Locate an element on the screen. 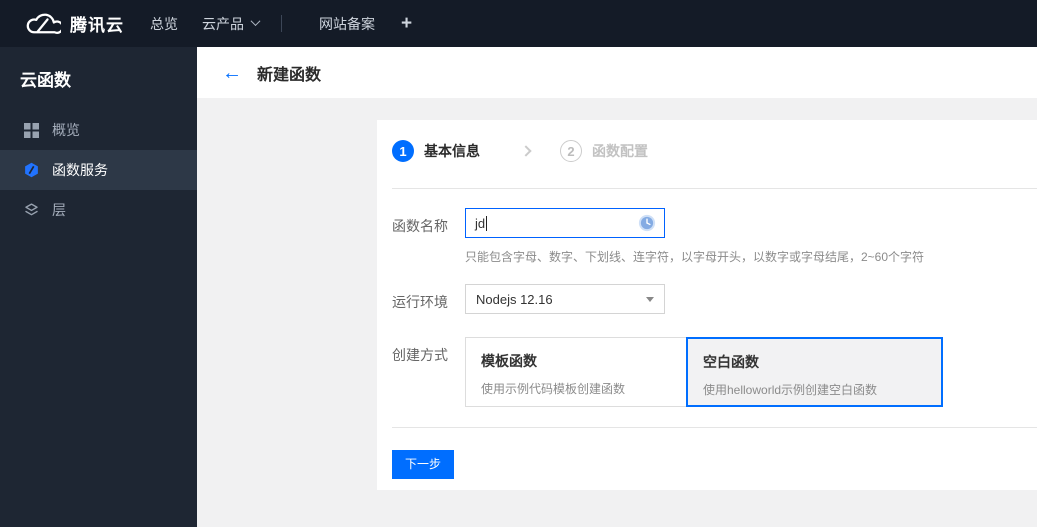 The height and width of the screenshot is (527, 1037). clock-autofill-icon is located at coordinates (647, 223).